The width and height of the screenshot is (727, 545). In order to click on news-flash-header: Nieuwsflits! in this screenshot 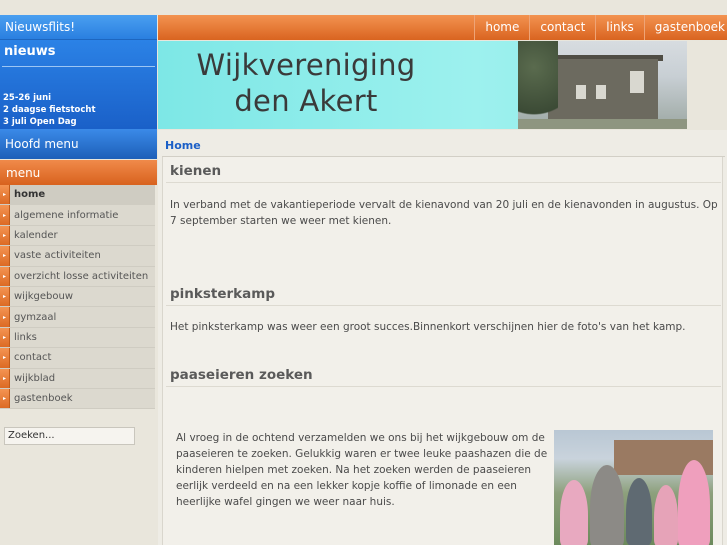, I will do `click(78, 27)`.